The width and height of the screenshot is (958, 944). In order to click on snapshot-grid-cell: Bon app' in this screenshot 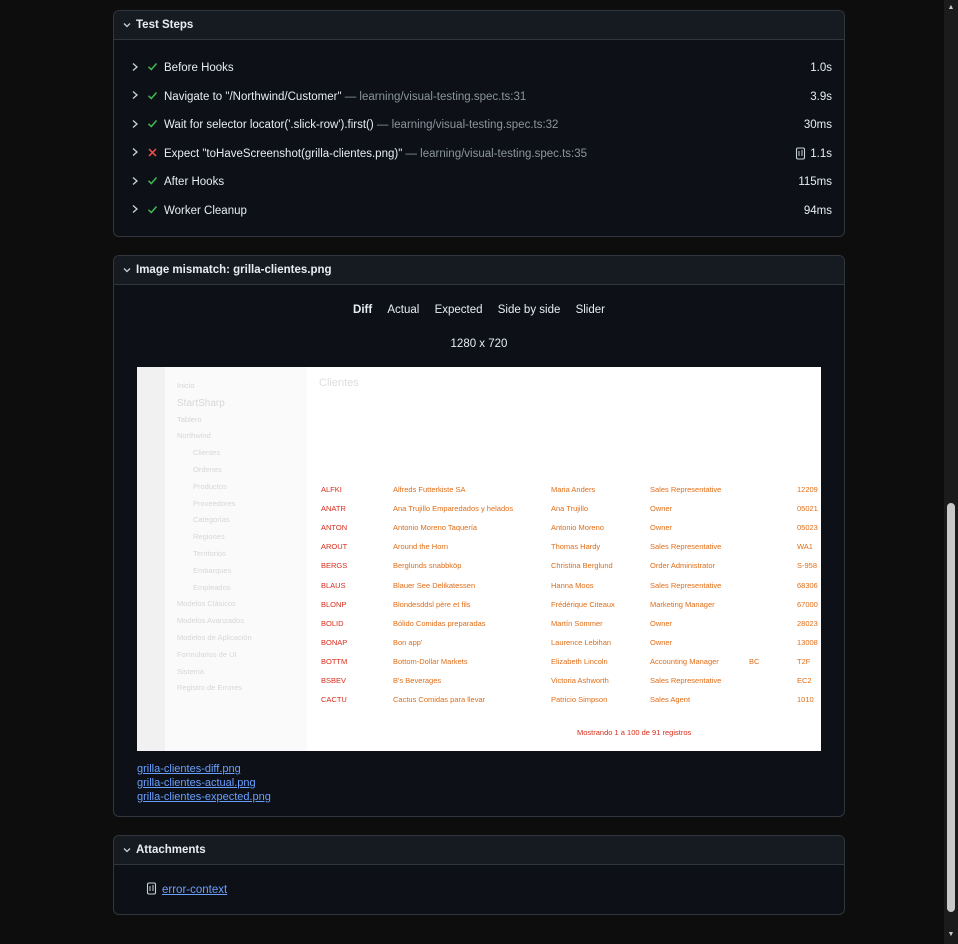, I will do `click(408, 642)`.